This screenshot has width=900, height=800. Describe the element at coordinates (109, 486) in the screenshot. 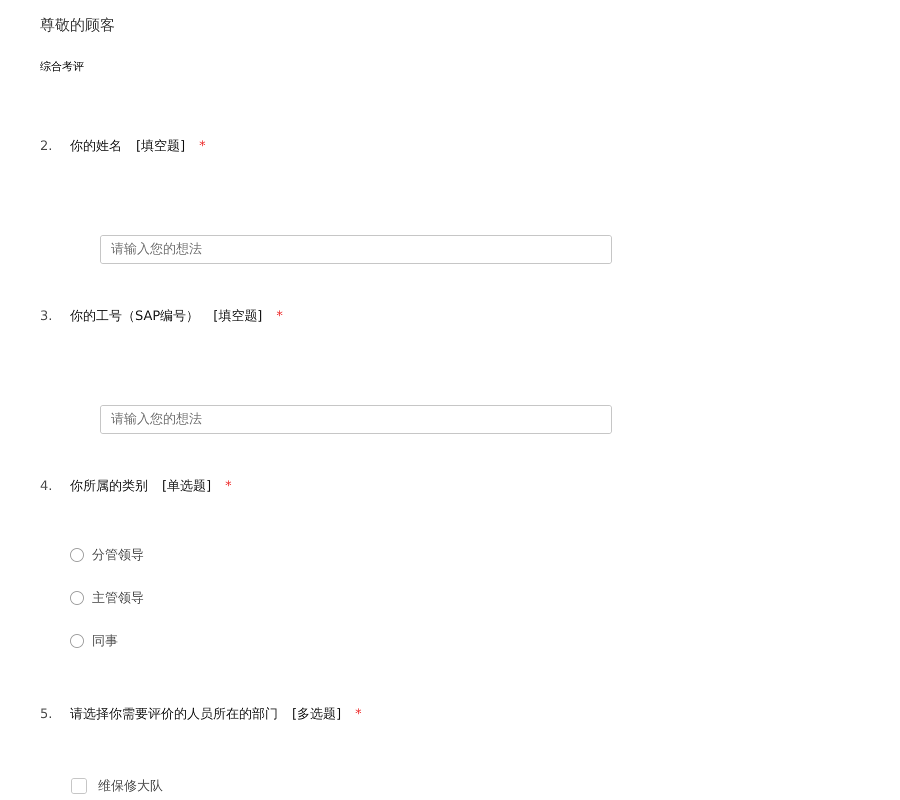

I see `question-text: 你所属的类别` at that location.